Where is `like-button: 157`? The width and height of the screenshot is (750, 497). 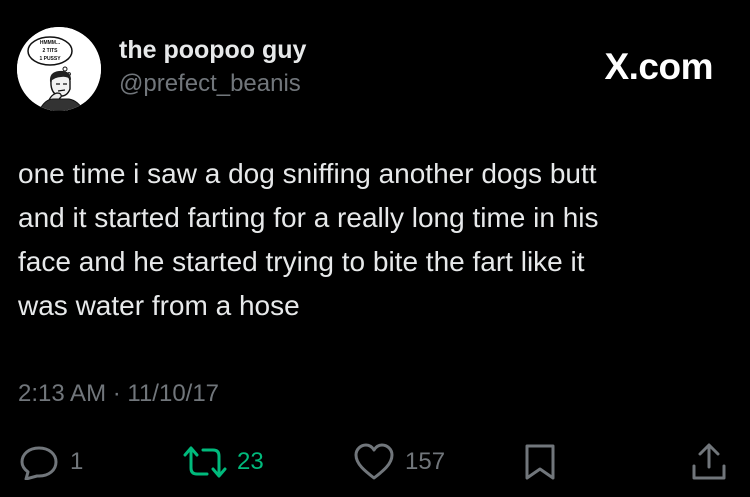
like-button: 157 is located at coordinates (399, 462).